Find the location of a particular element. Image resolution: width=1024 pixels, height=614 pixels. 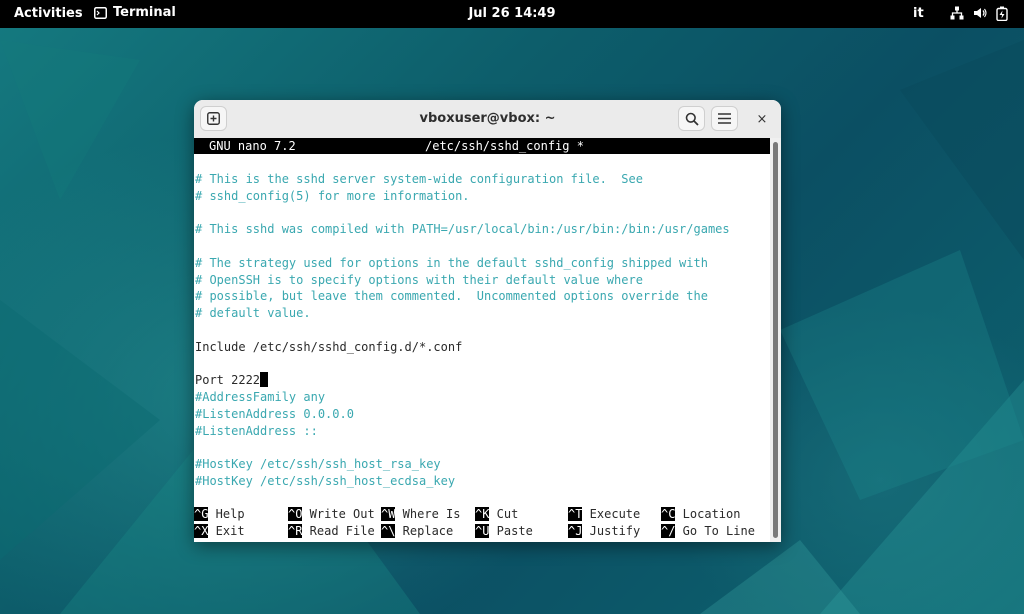

shortcut-label: Go To Line is located at coordinates (715, 531).